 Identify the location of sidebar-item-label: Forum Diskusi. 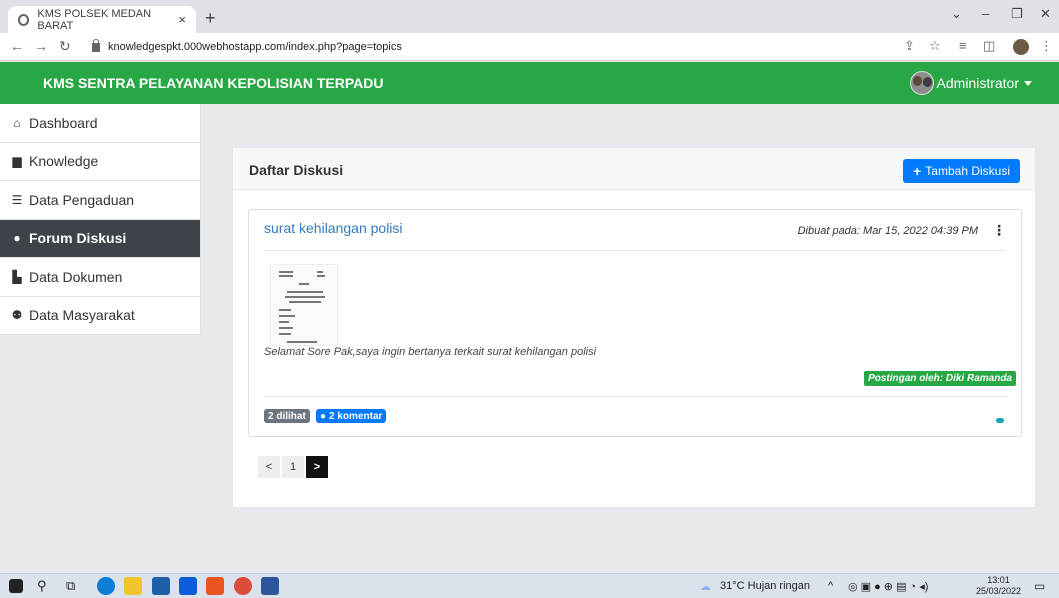
(78, 238).